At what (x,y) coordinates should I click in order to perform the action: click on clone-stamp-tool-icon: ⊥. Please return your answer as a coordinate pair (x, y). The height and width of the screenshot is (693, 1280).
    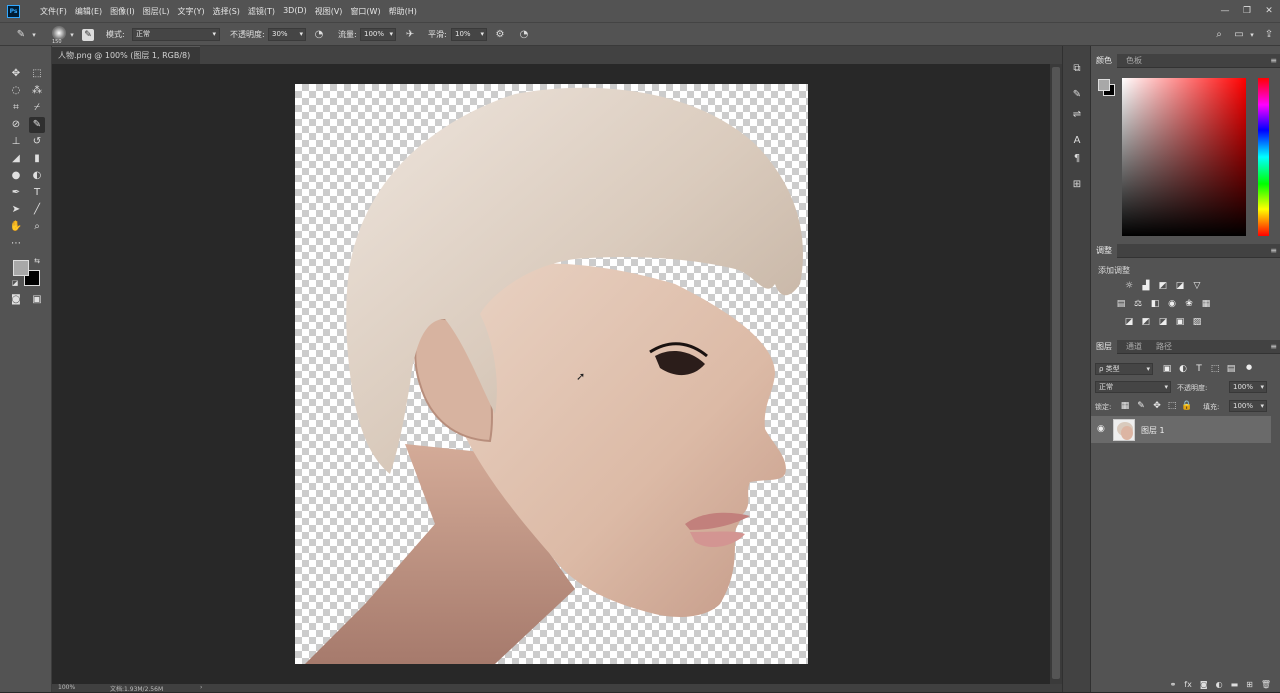
    Looking at the image, I should click on (16, 142).